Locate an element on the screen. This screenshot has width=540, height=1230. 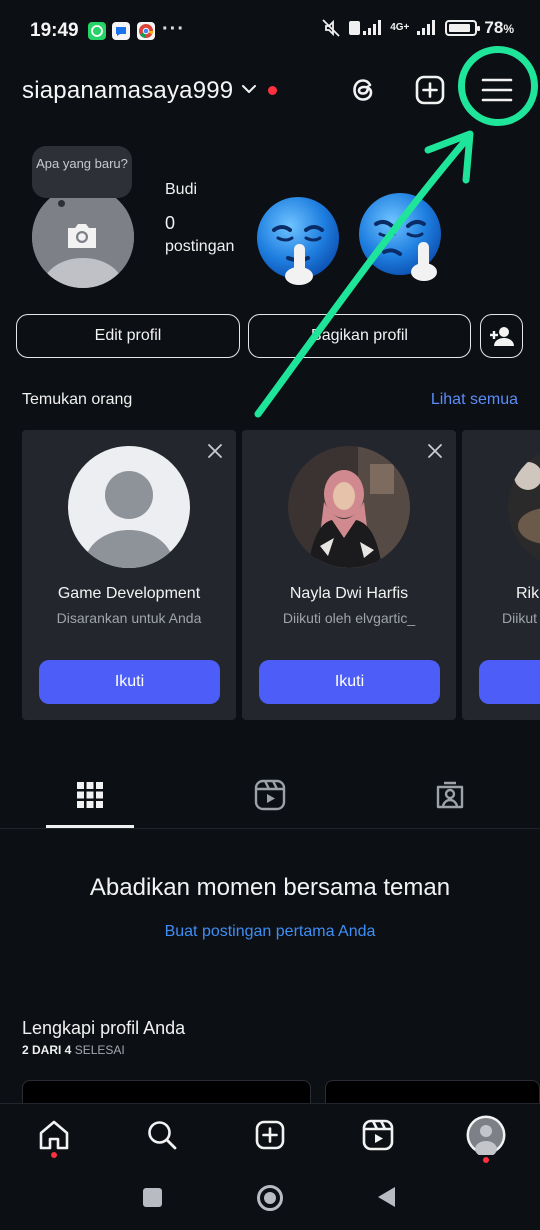
nav-search is located at coordinates (162, 1135).